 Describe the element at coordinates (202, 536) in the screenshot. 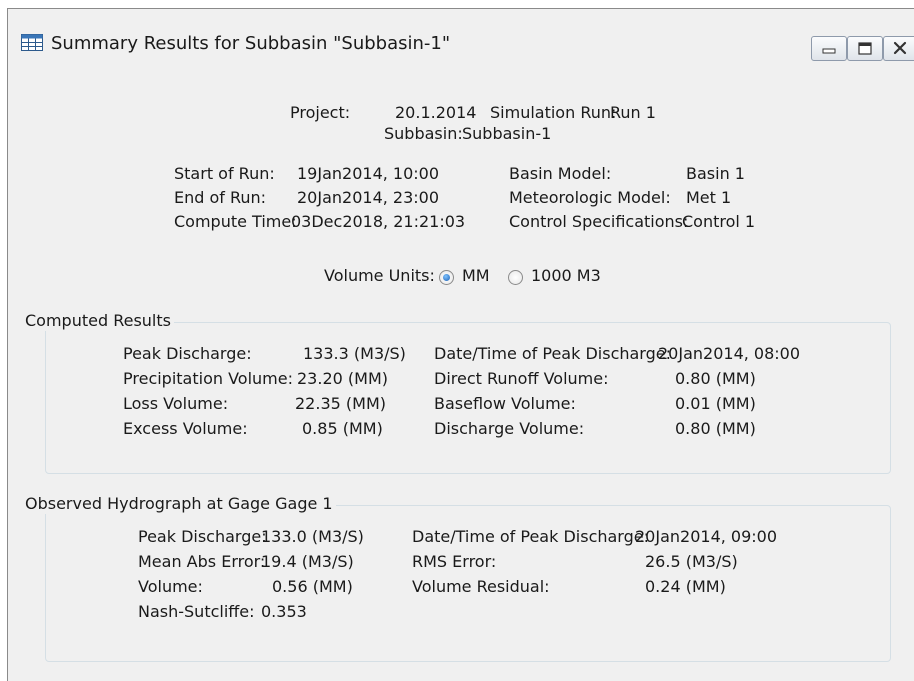

I see `observed-peak-discharge-label: Peak Discharge:` at that location.